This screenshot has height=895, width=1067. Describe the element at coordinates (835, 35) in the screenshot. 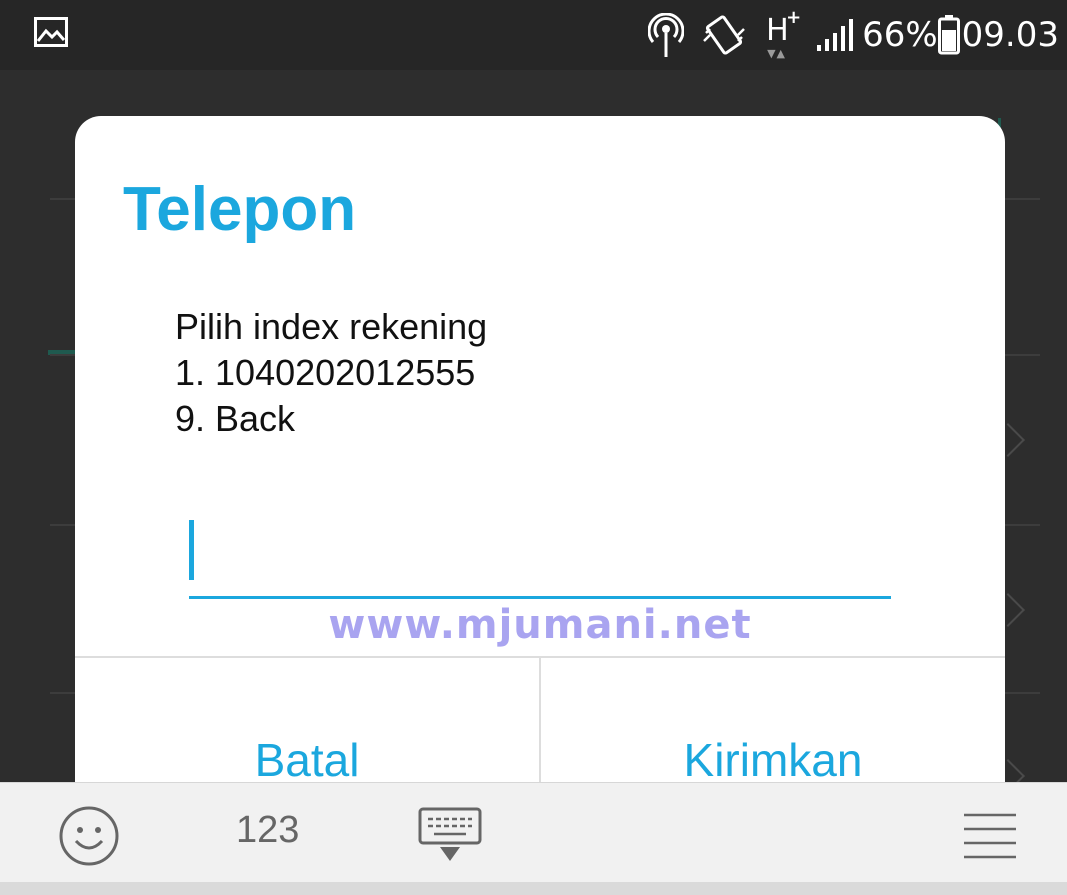

I see `signal-icon` at that location.